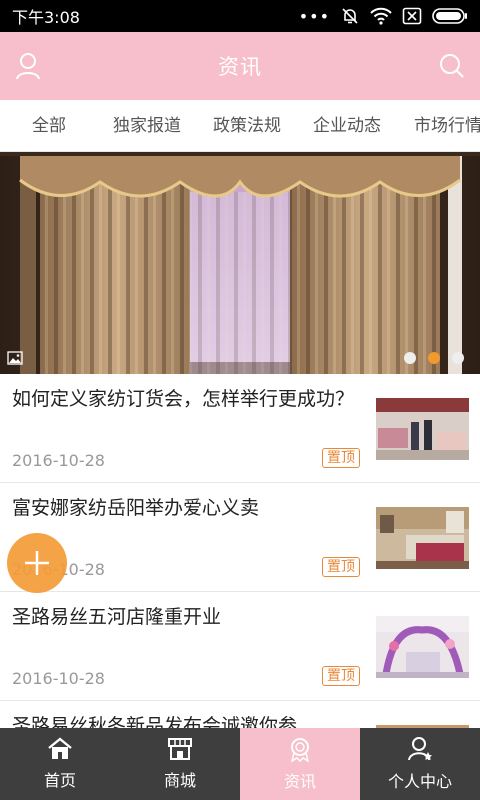  What do you see at coordinates (136, 508) in the screenshot?
I see `news-title: 富安娜家纺岳阳举办爱心义卖` at bounding box center [136, 508].